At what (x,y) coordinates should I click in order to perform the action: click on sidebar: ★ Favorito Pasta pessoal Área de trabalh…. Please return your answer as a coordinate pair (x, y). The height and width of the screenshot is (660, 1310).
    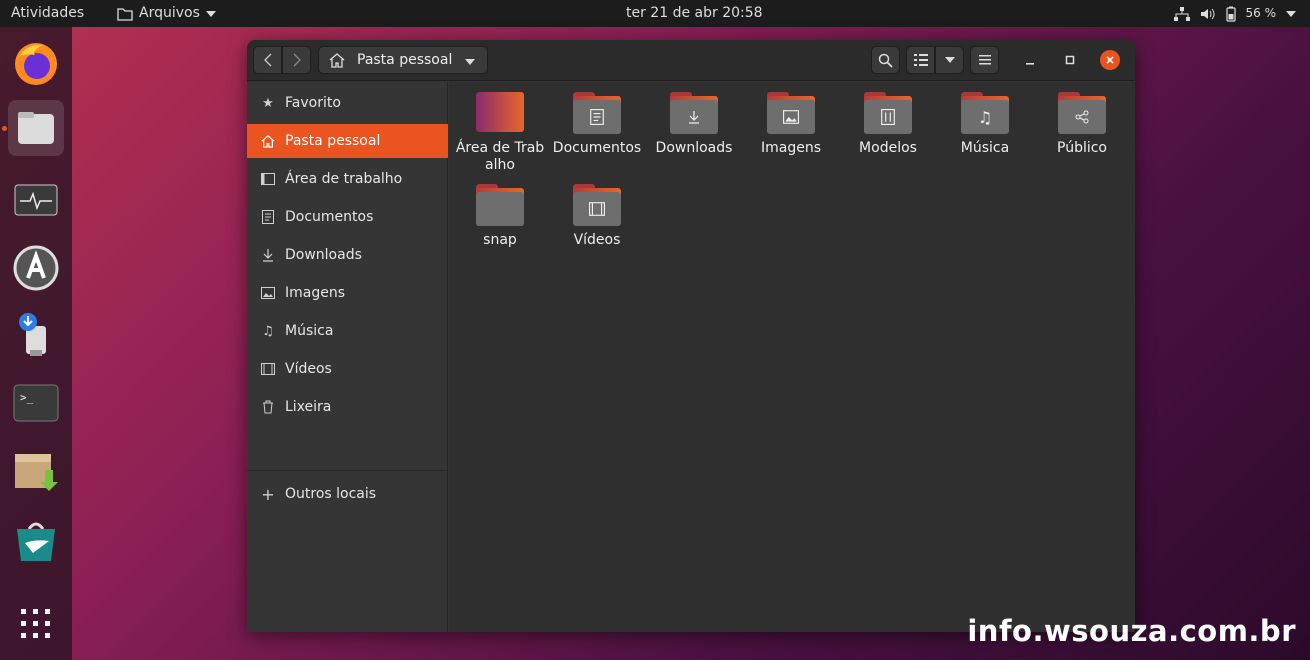
    Looking at the image, I should click on (347, 357).